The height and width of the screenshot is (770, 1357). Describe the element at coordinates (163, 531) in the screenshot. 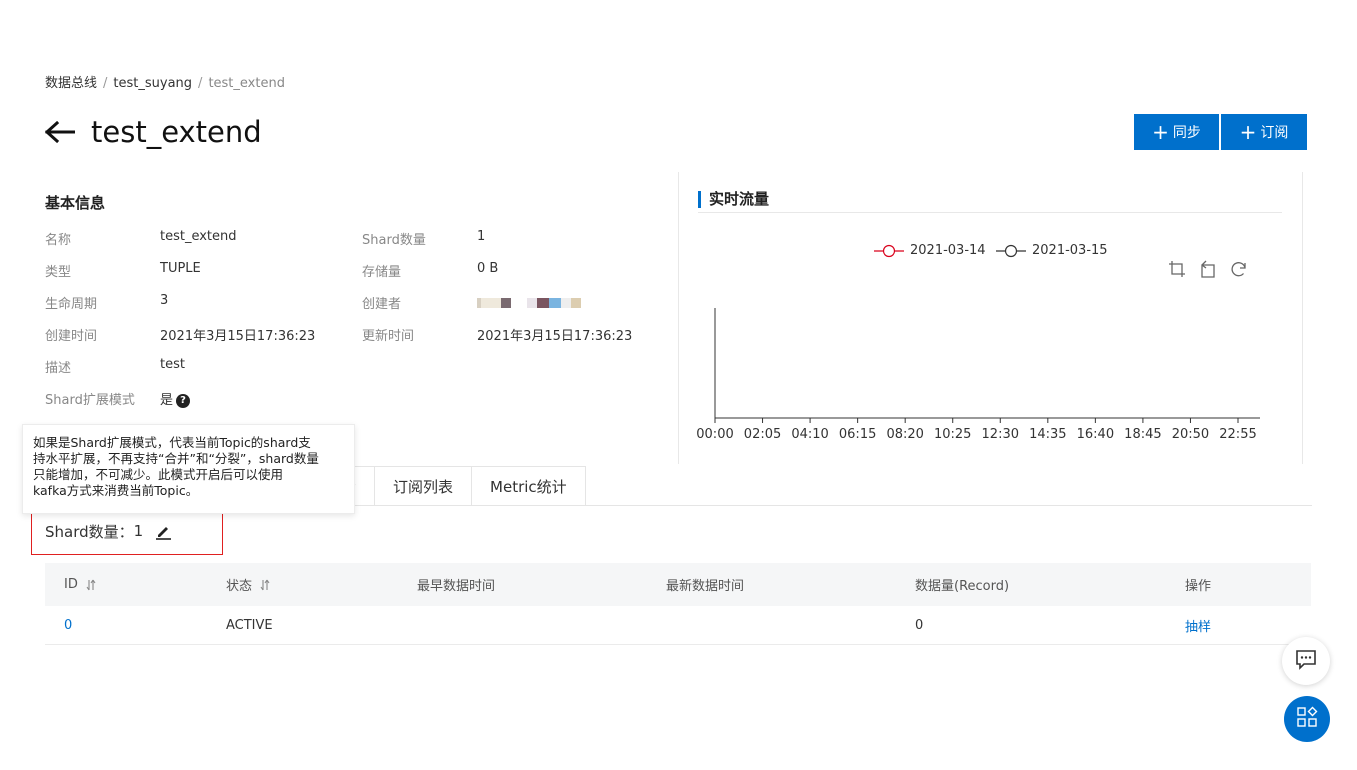

I see `edit-icon` at that location.